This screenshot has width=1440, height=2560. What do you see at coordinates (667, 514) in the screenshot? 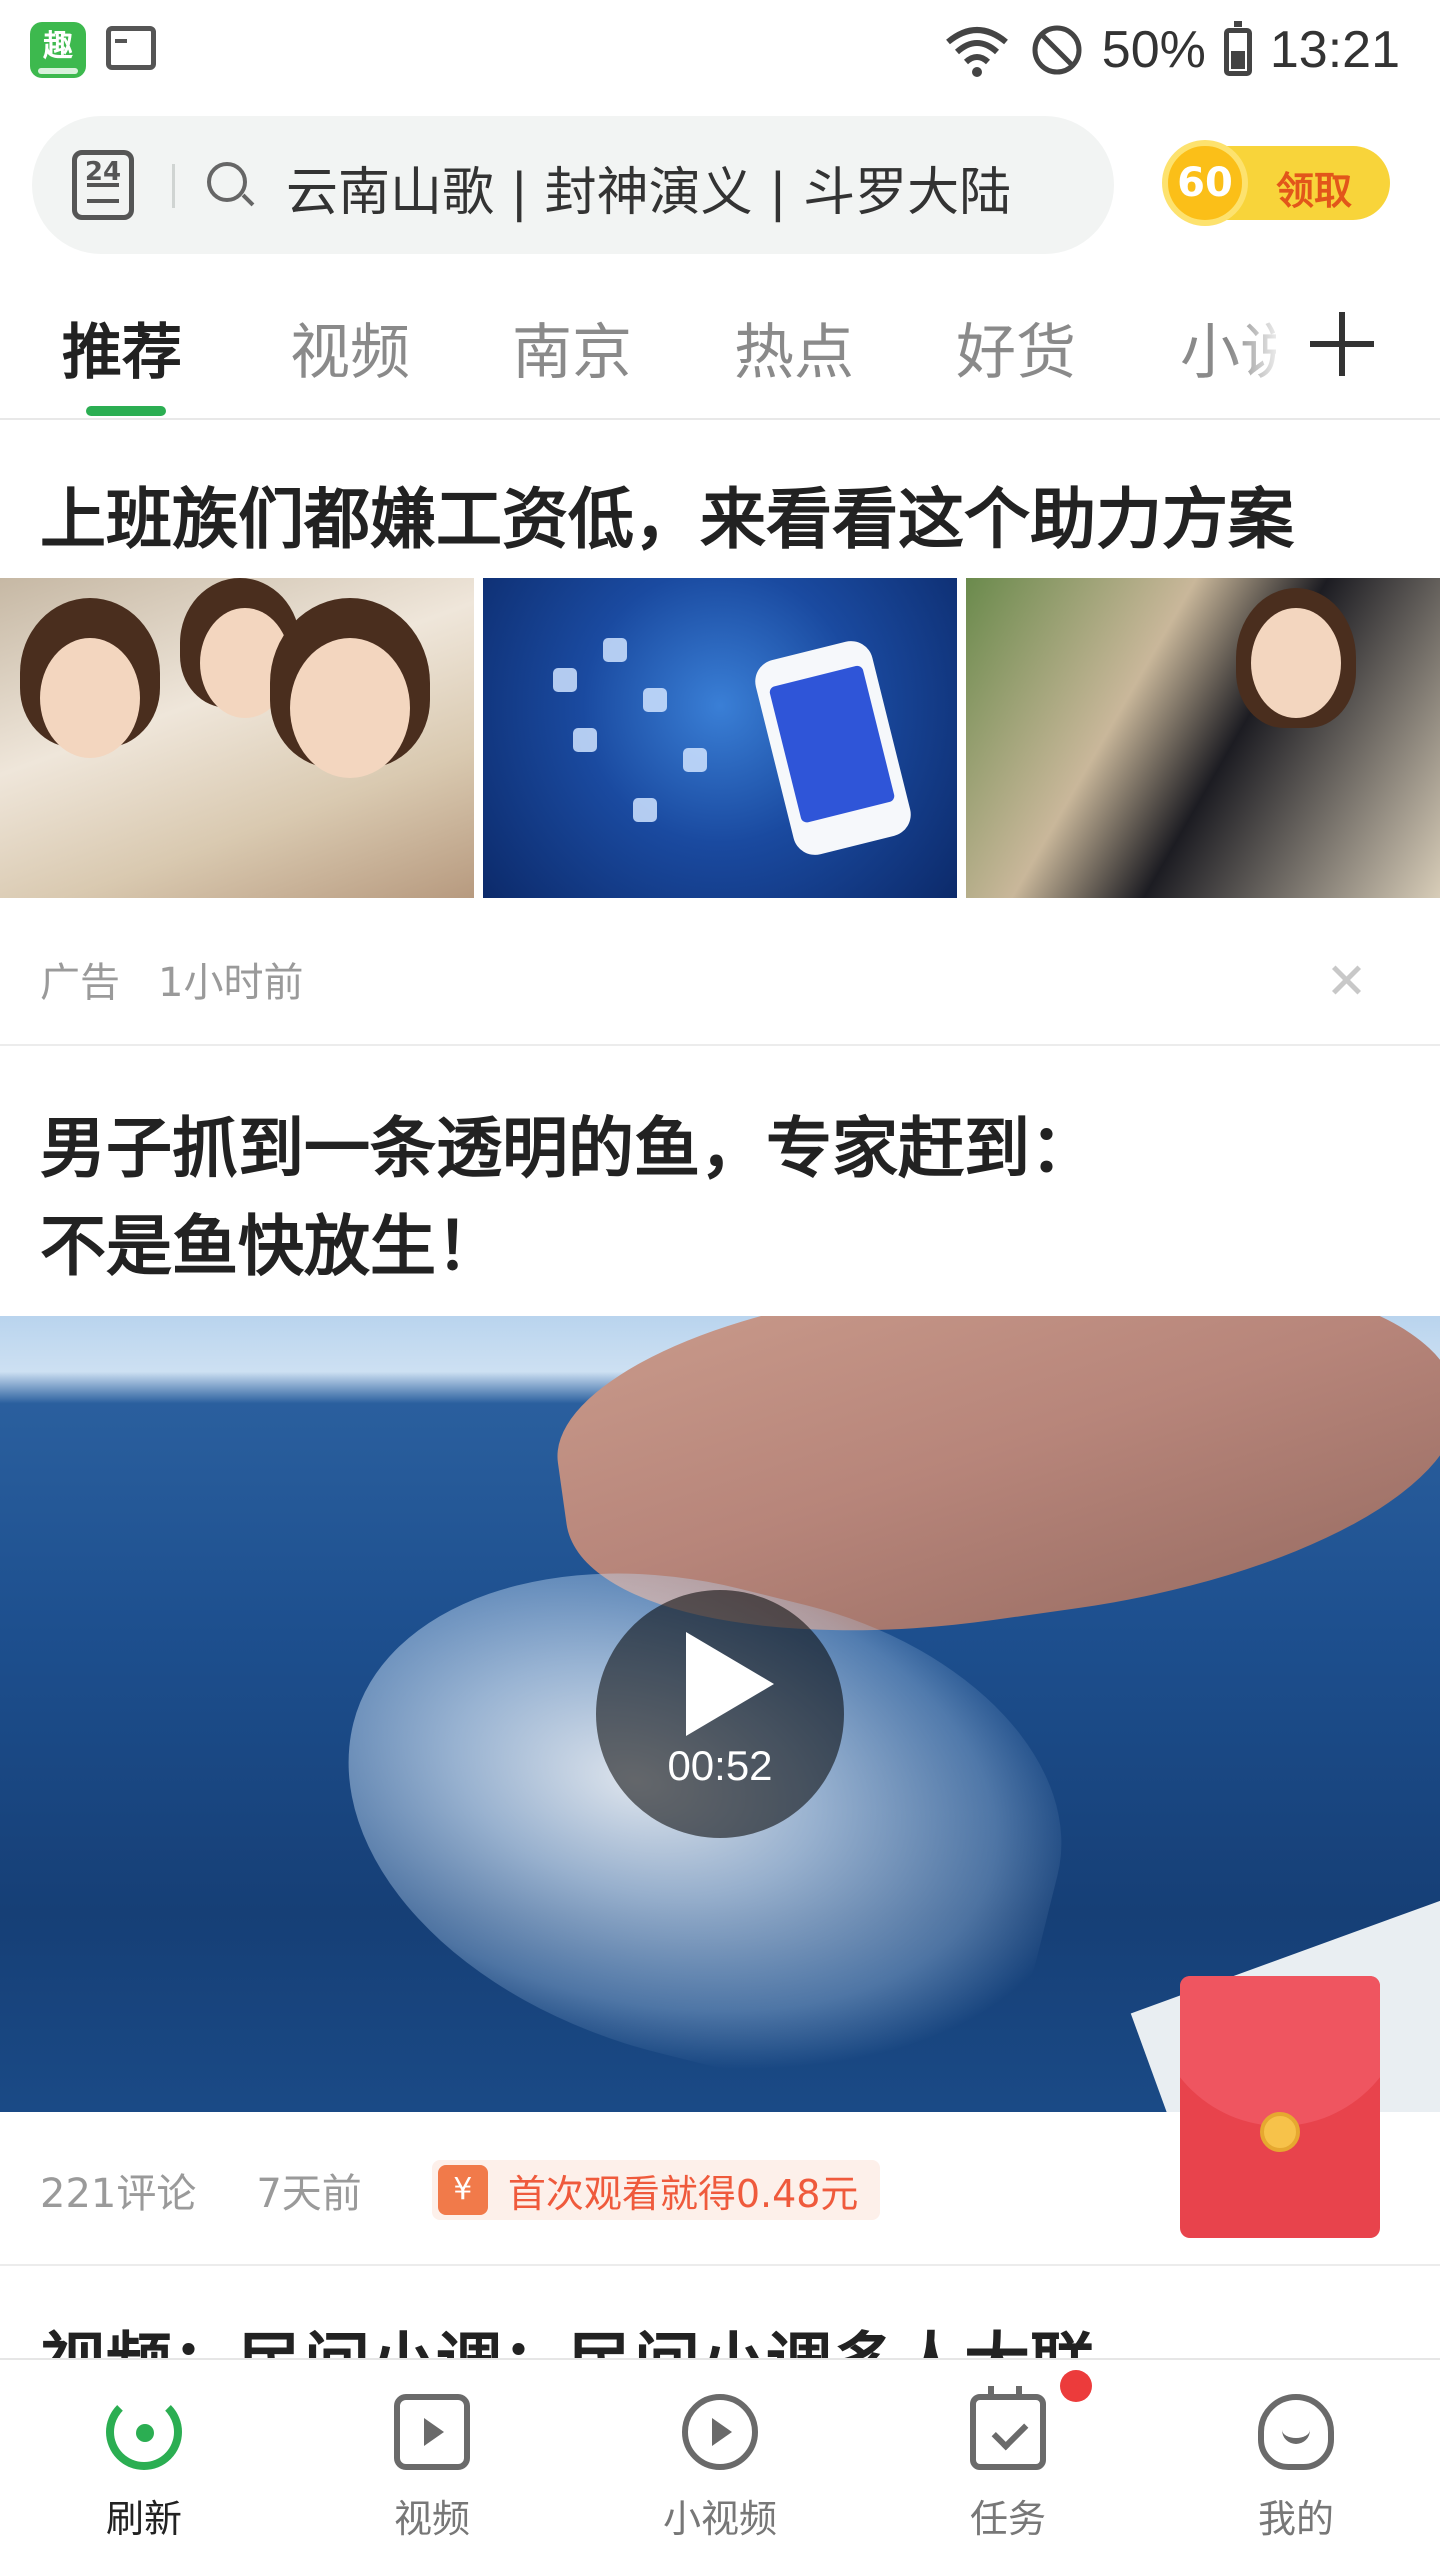
I see `ad-title: 上班族们都嫌工资低，来看看这个助力方案` at bounding box center [667, 514].